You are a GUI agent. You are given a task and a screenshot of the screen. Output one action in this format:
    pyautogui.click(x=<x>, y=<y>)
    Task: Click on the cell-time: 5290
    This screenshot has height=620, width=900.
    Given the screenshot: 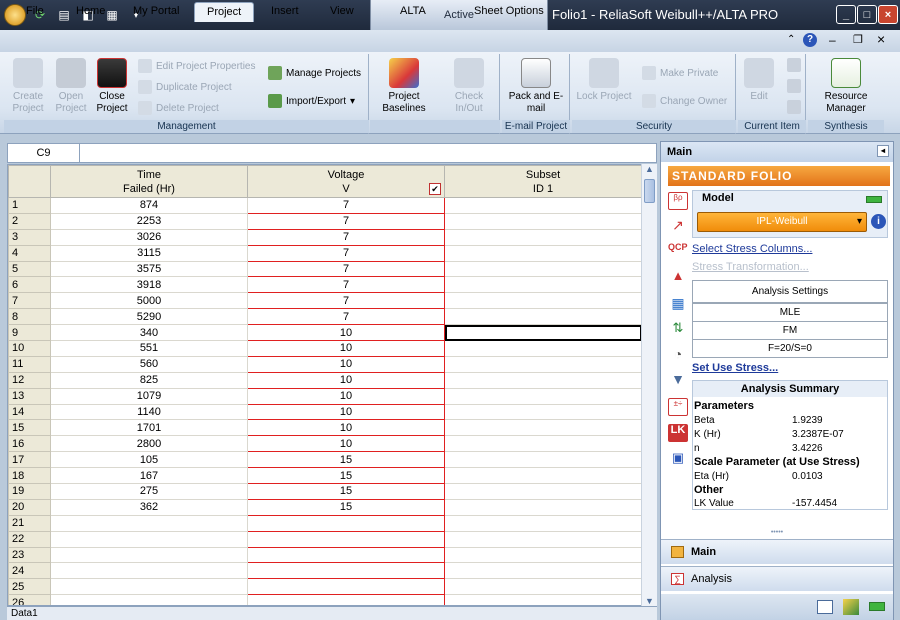 What is the action you would take?
    pyautogui.click(x=149, y=317)
    